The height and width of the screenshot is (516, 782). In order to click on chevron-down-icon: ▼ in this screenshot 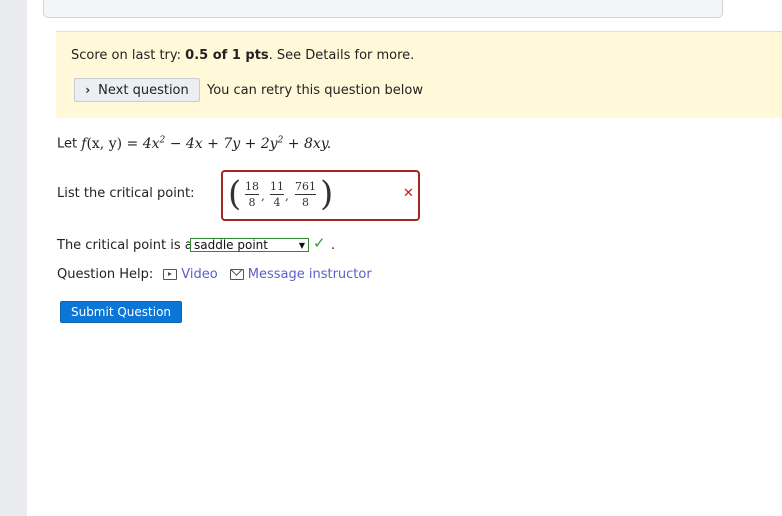, I will do `click(301, 245)`.